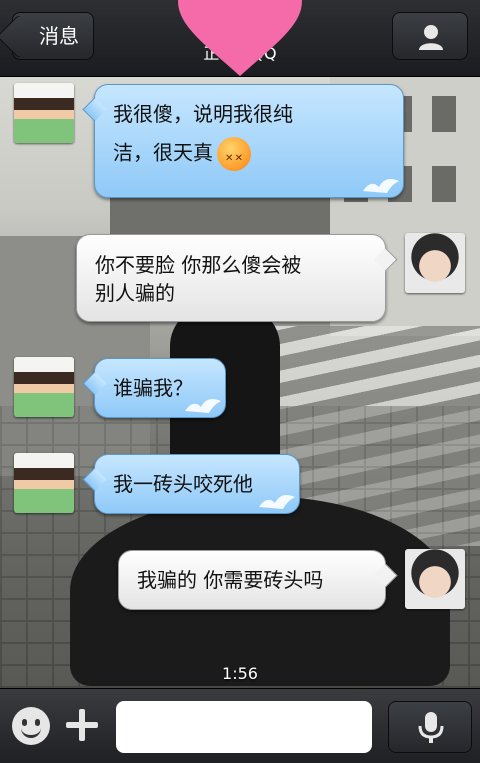 The width and height of the screenshot is (480, 763). What do you see at coordinates (163, 152) in the screenshot?
I see `message-text: 洁，很天真` at bounding box center [163, 152].